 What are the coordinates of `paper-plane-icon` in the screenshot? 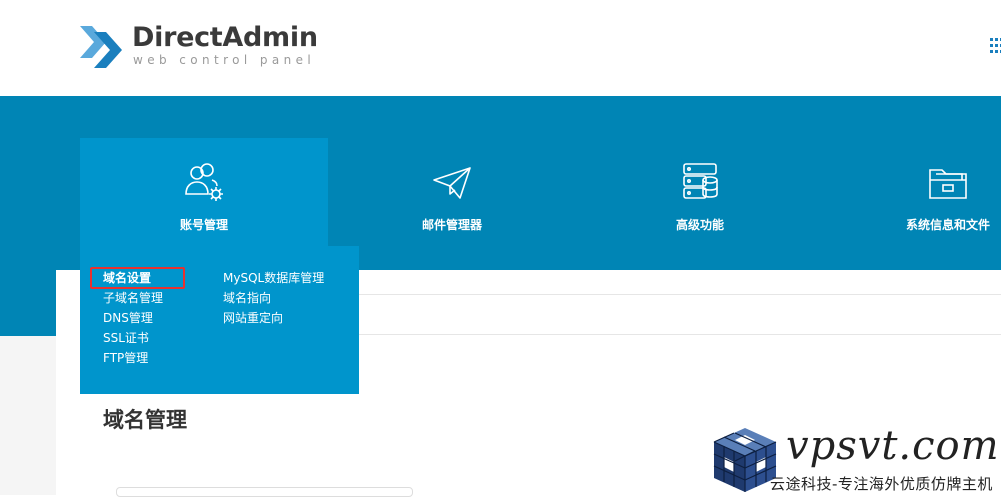 It's located at (452, 183).